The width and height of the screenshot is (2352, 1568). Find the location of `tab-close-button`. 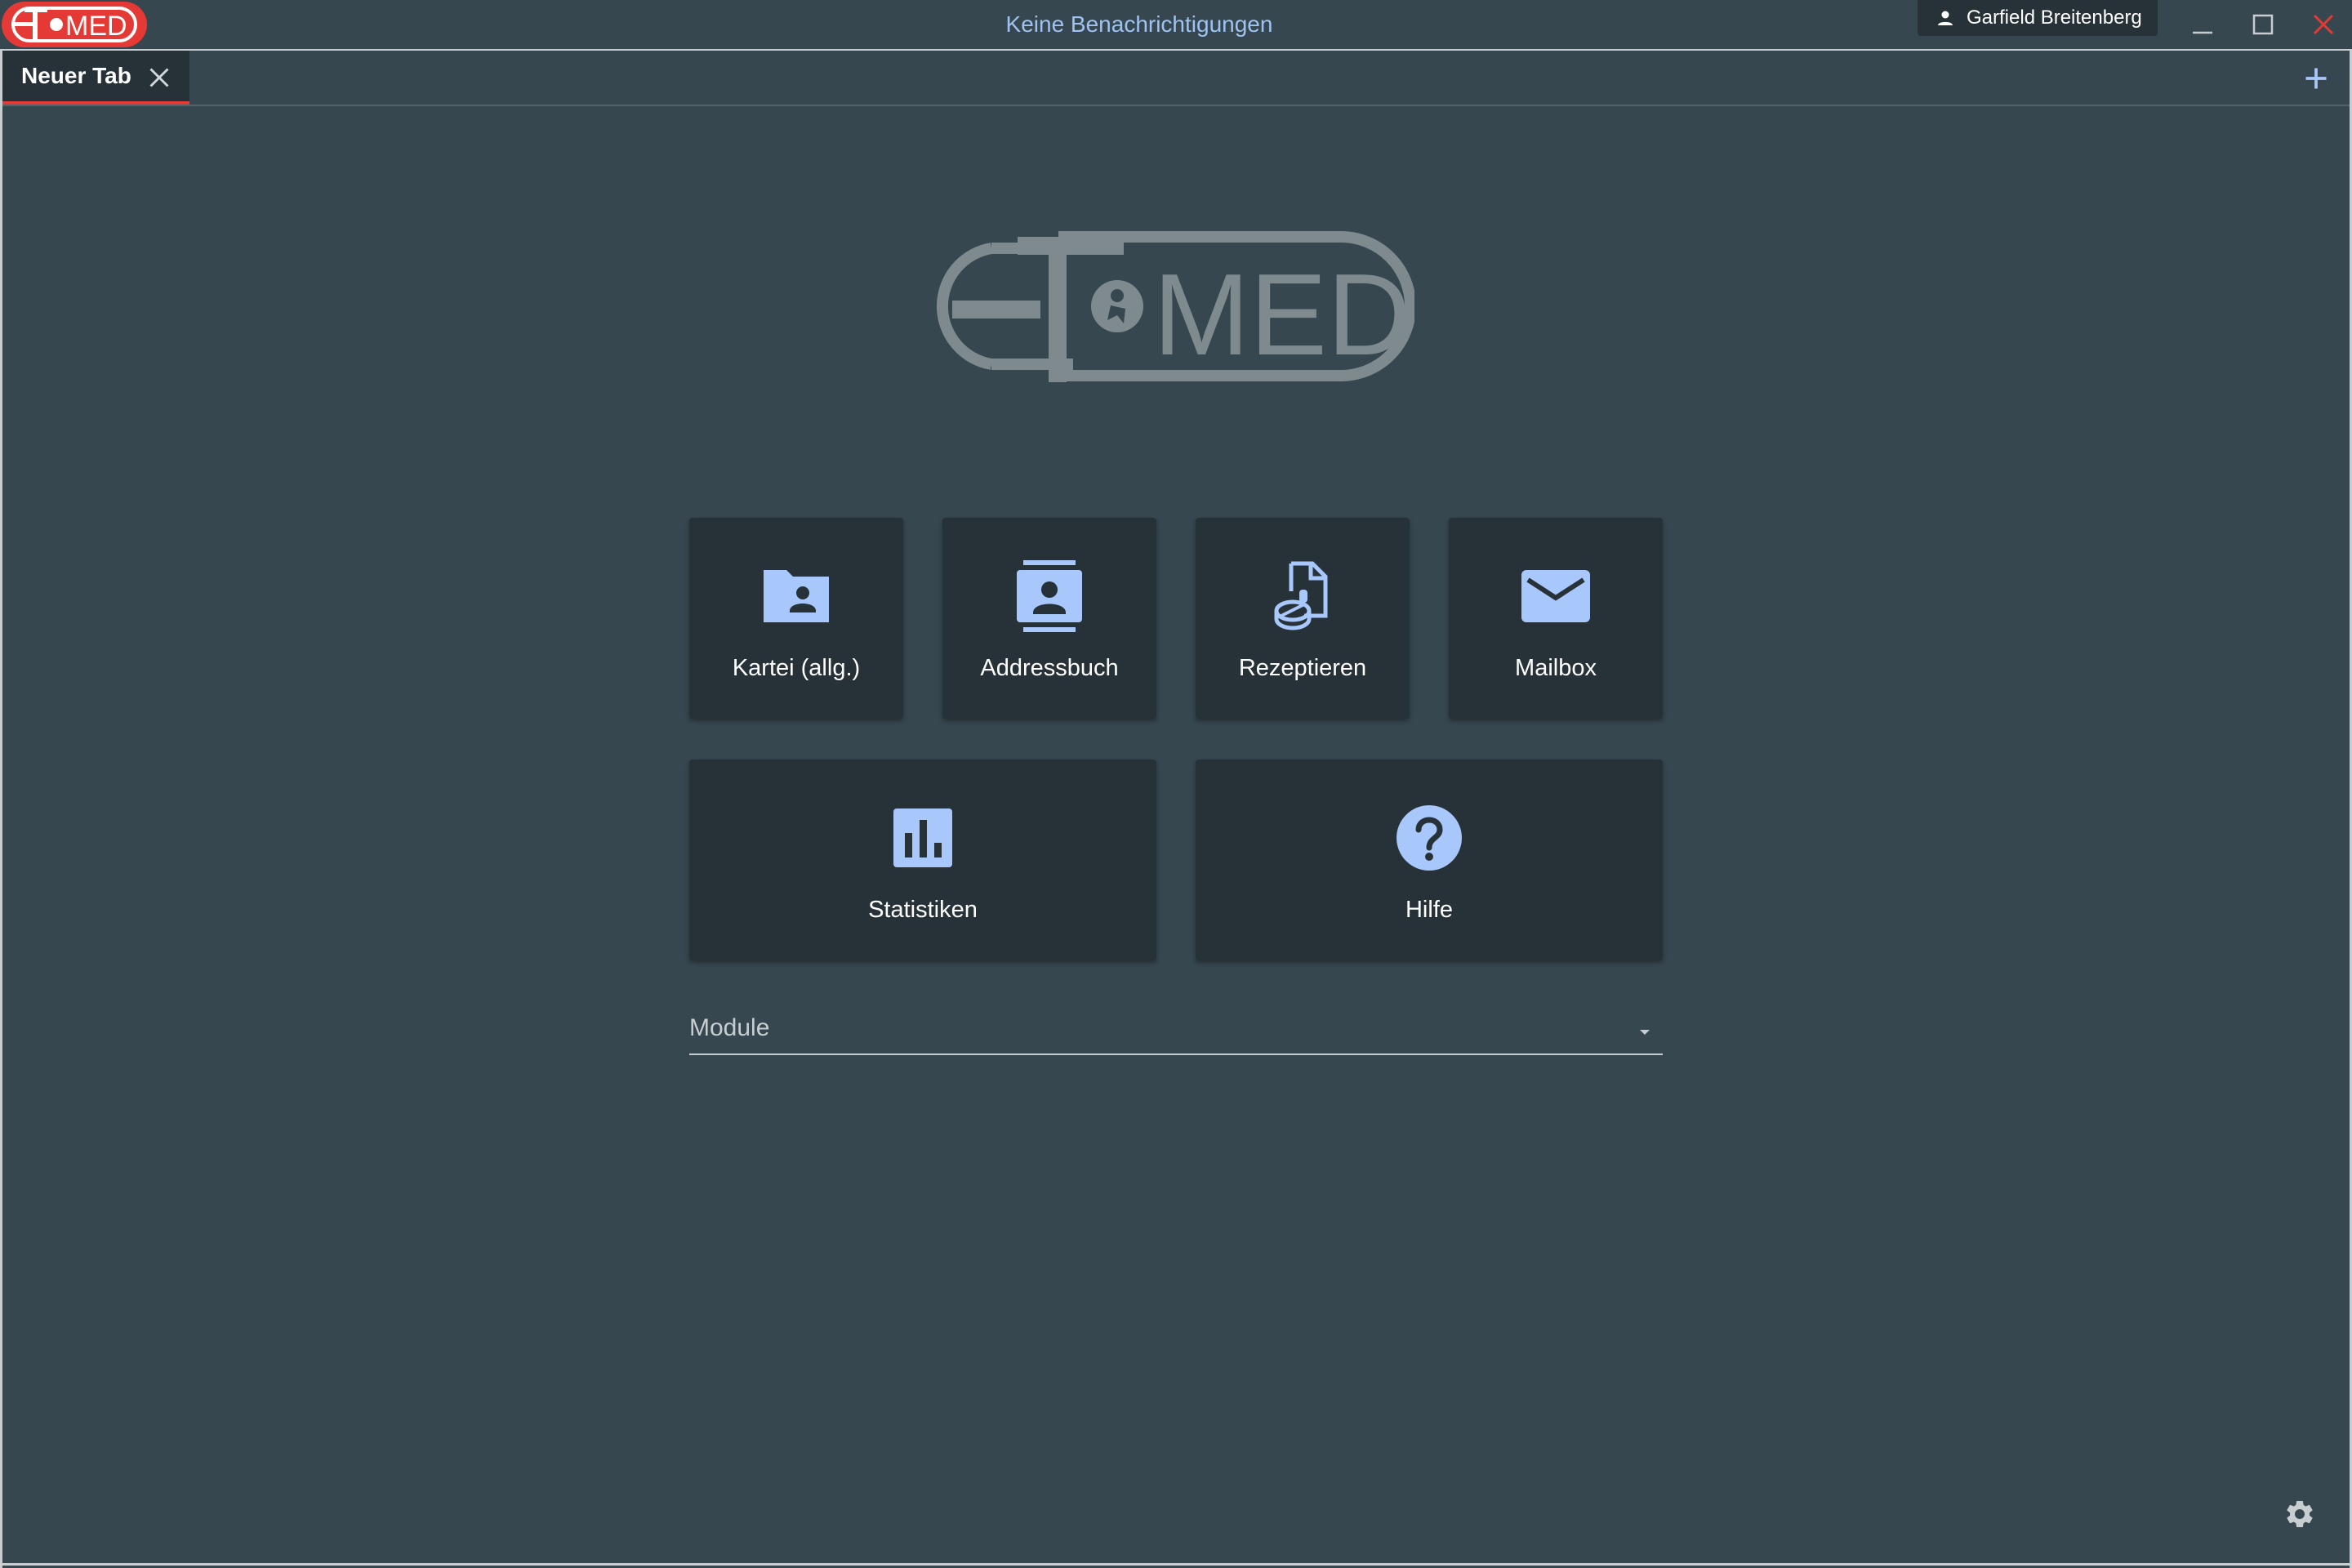

tab-close-button is located at coordinates (159, 77).